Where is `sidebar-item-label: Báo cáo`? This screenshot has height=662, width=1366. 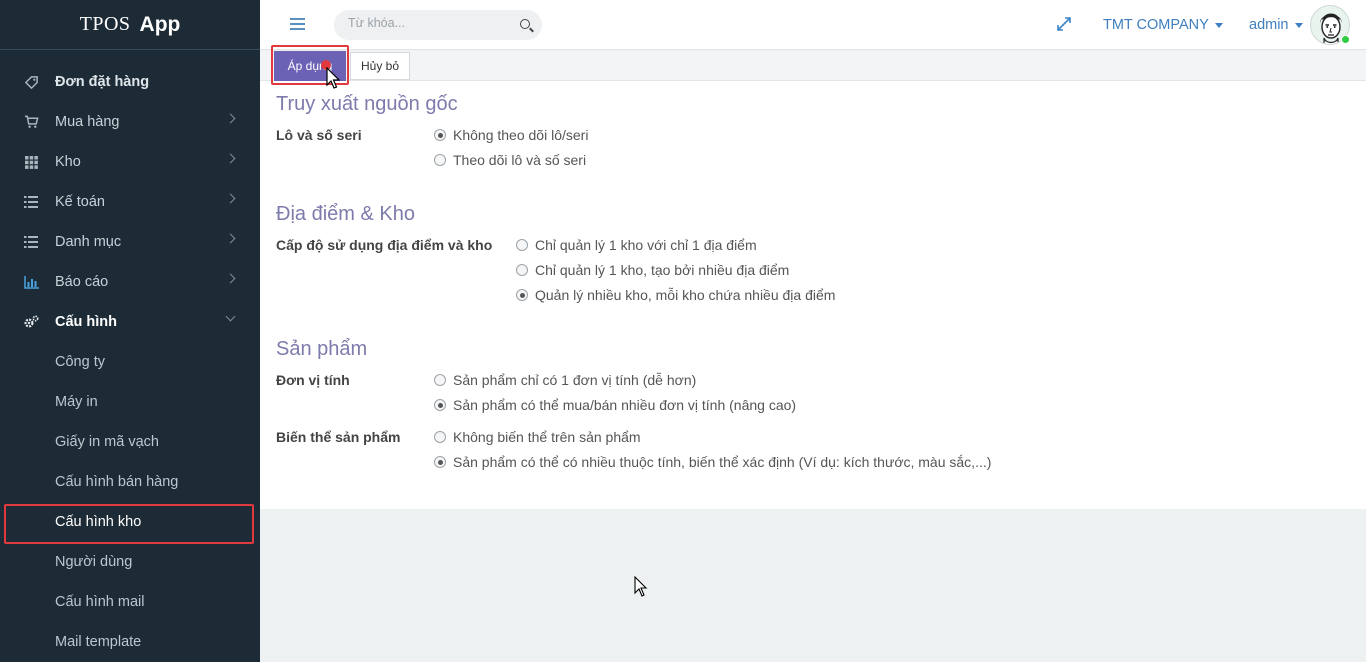 sidebar-item-label: Báo cáo is located at coordinates (82, 282).